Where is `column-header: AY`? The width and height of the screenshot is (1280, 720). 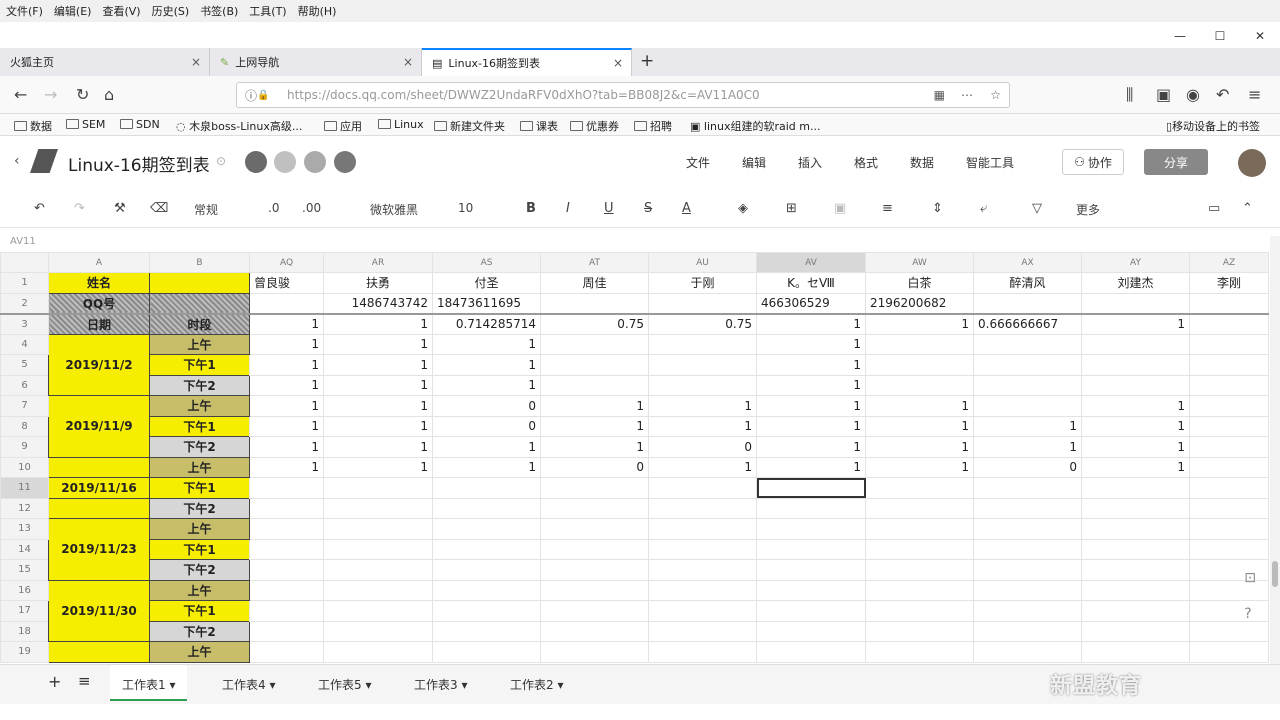 column-header: AY is located at coordinates (1135, 262).